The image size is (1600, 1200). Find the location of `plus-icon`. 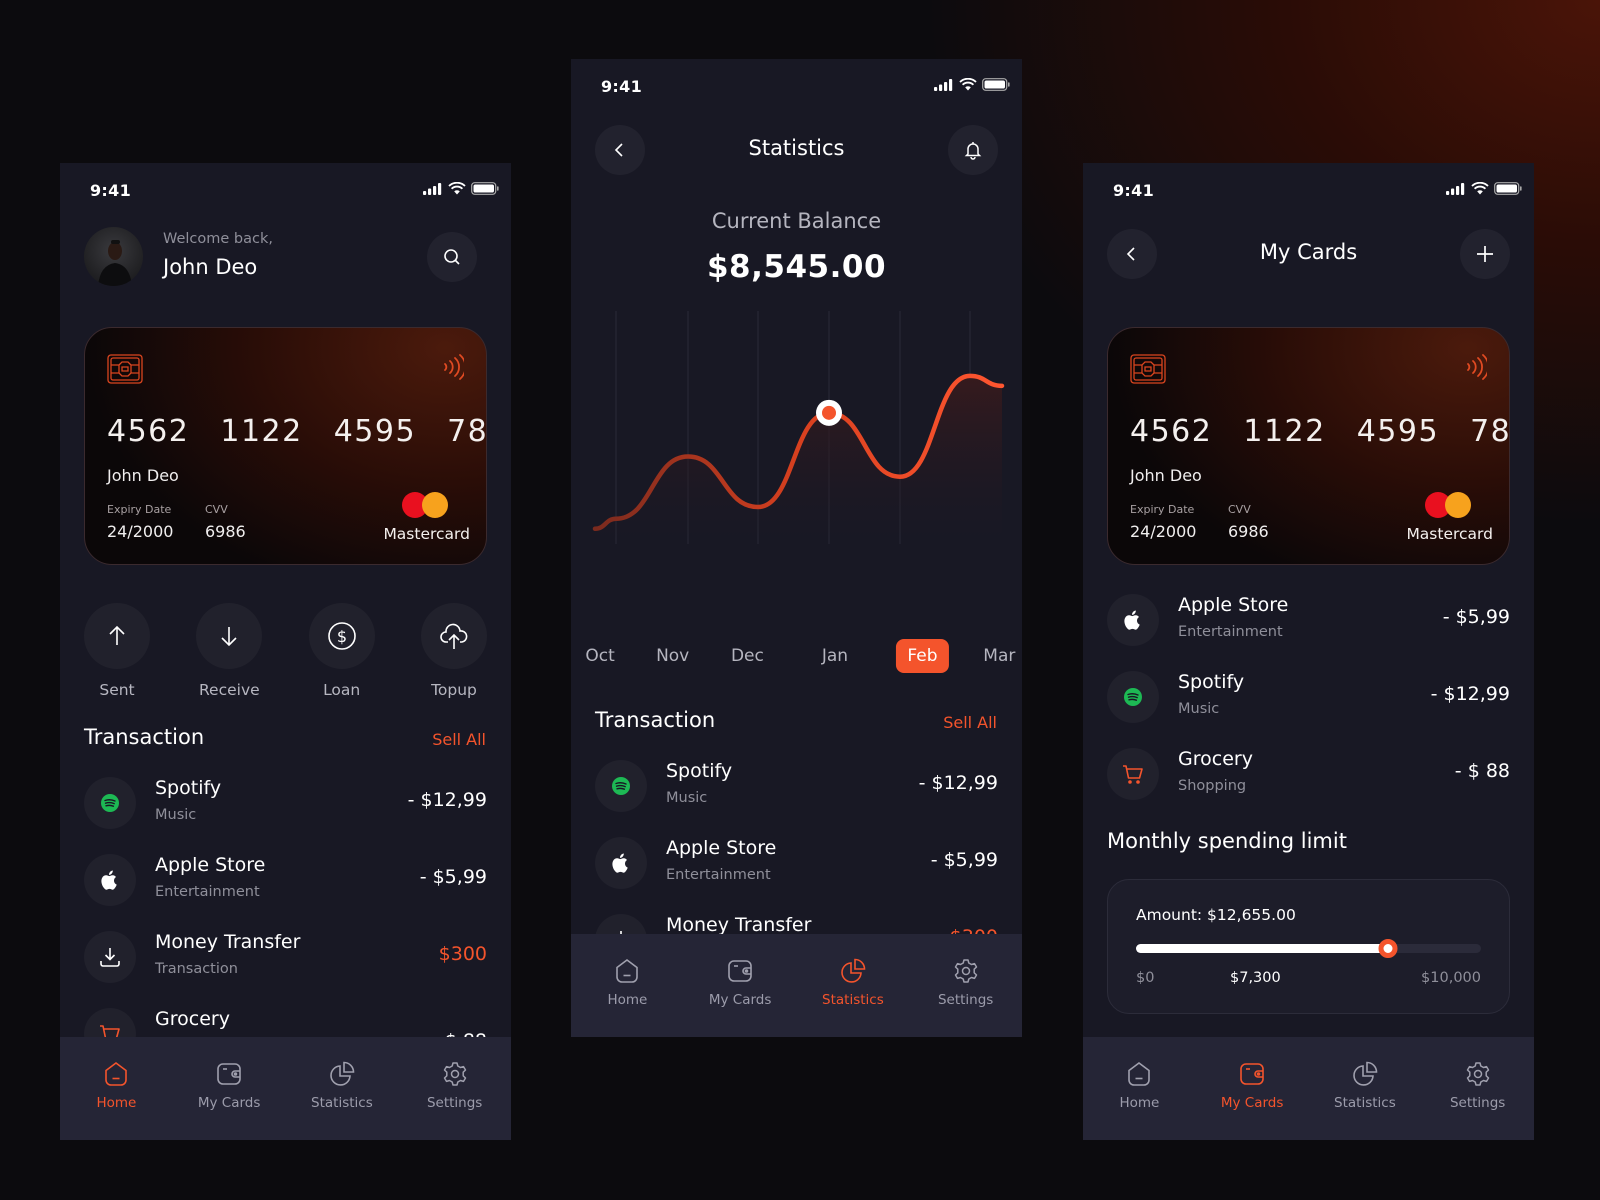

plus-icon is located at coordinates (1485, 254).